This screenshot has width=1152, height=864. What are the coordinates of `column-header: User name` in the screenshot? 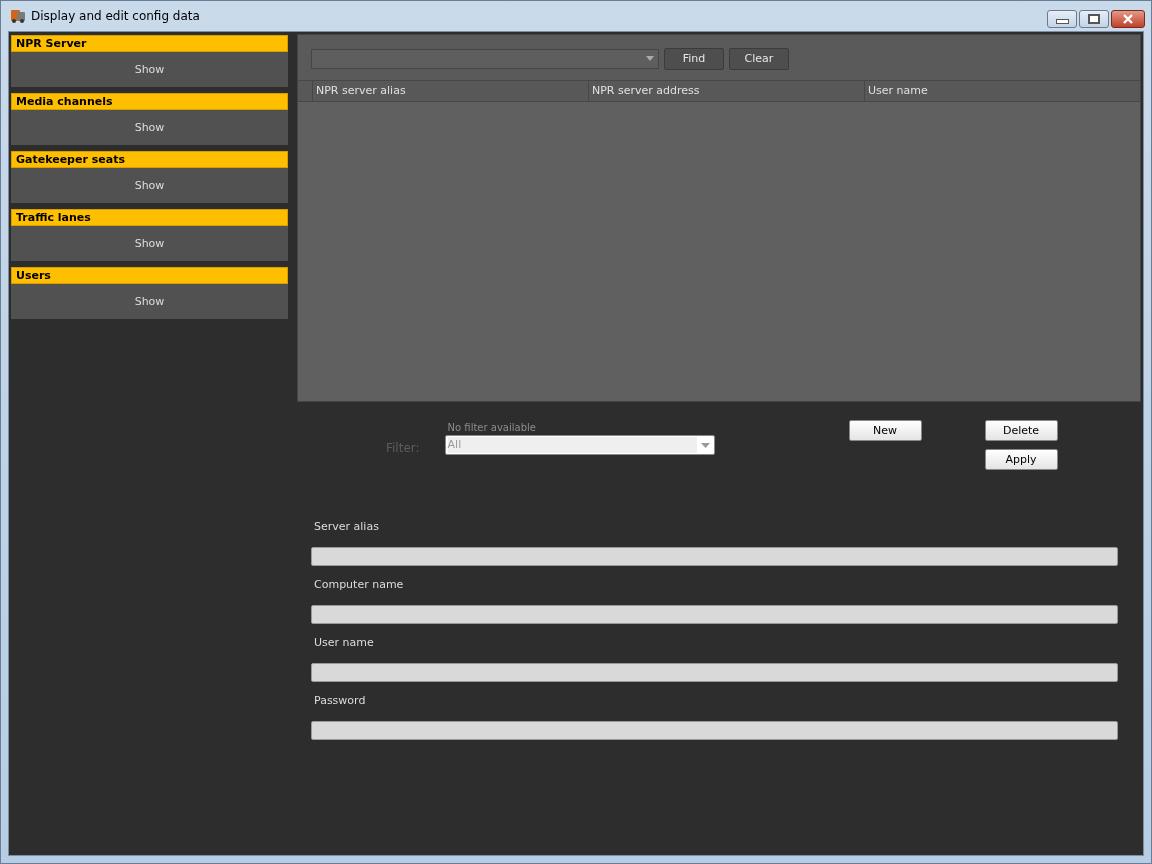 It's located at (1002, 91).